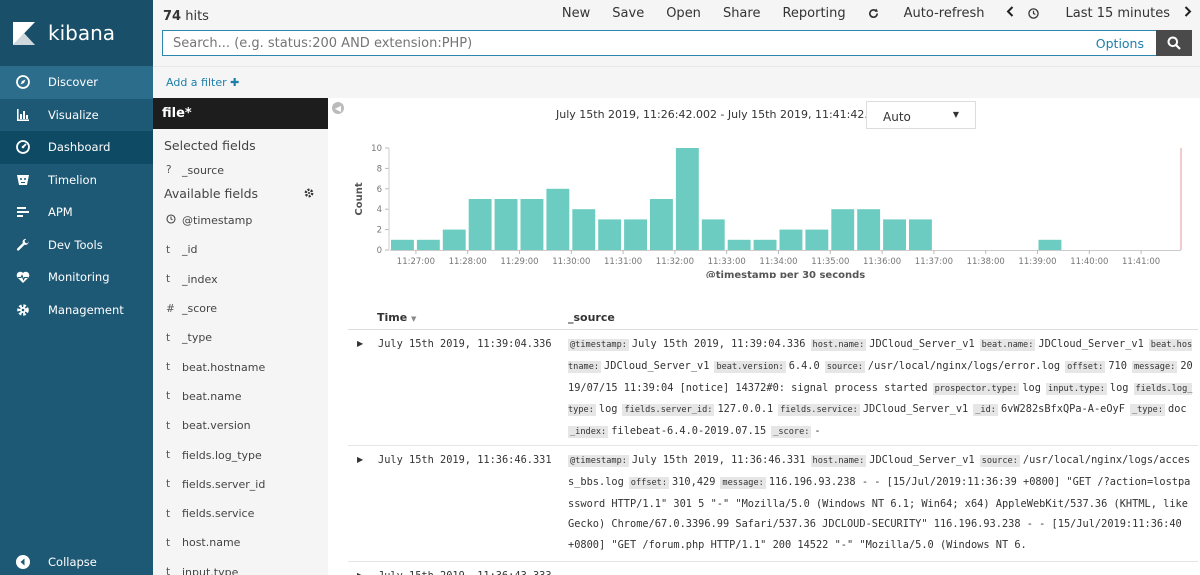  What do you see at coordinates (634, 43) in the screenshot?
I see `search-input` at bounding box center [634, 43].